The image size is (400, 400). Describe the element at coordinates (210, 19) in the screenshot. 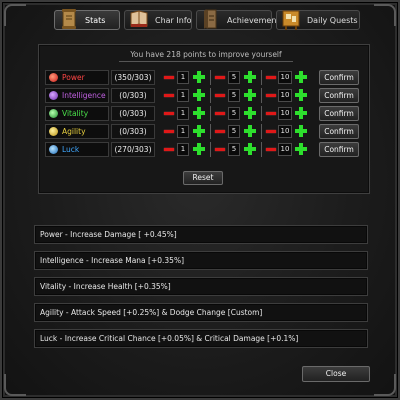

I see `scroll-icon` at that location.